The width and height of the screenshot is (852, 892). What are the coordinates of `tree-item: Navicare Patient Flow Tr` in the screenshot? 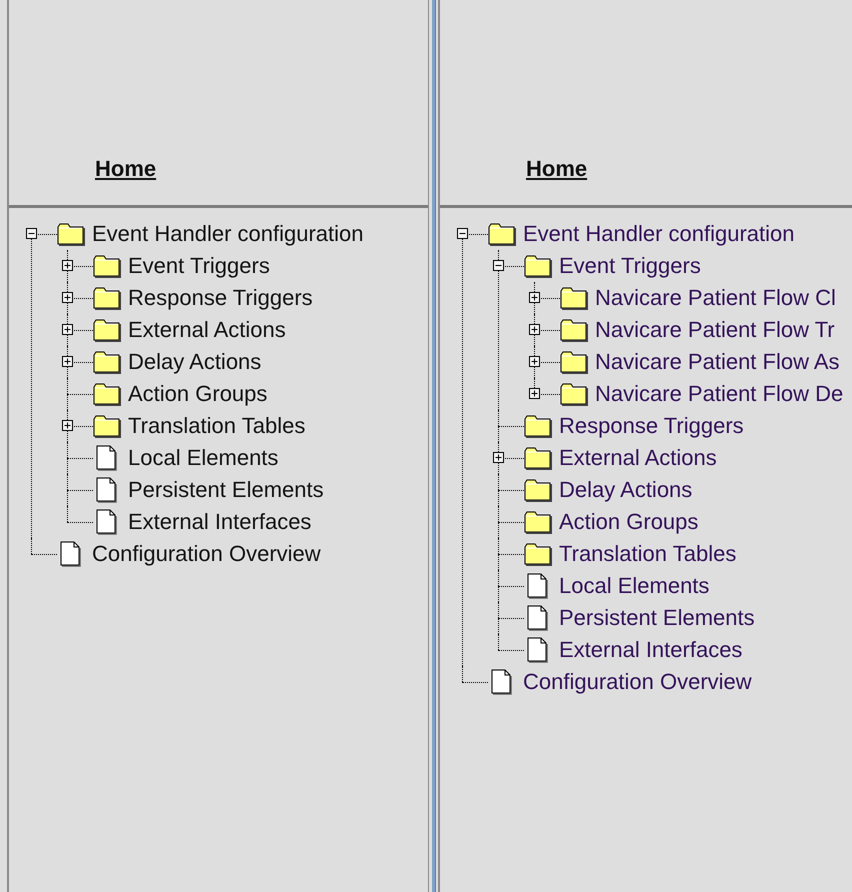 It's located at (715, 330).